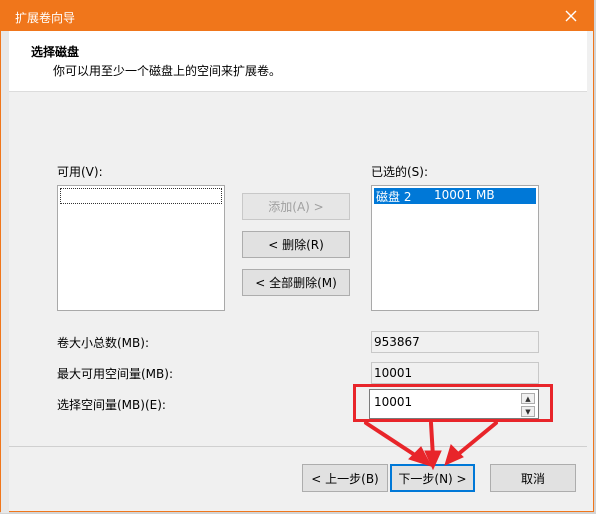  I want to click on title-bar: 扩展卷向导, so click(297, 16).